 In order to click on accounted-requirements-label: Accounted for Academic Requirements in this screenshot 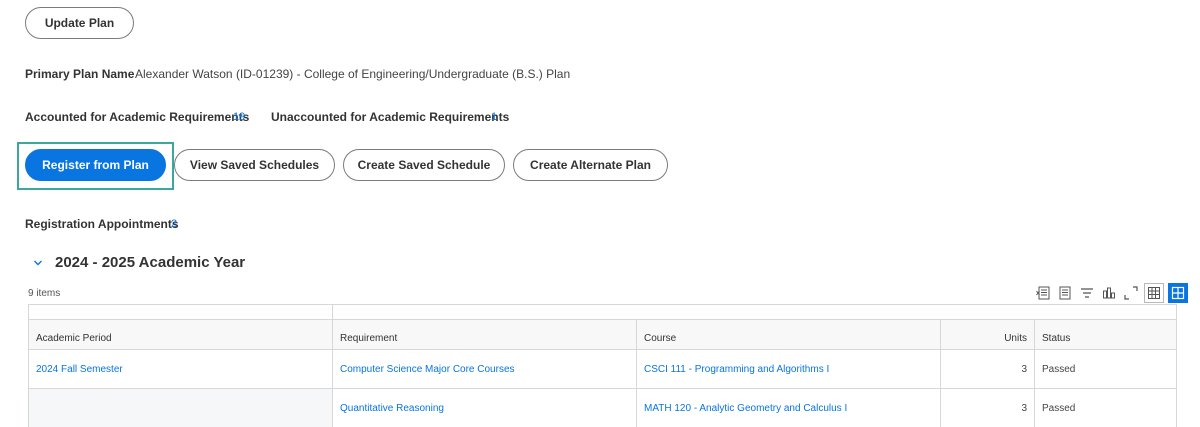, I will do `click(137, 117)`.